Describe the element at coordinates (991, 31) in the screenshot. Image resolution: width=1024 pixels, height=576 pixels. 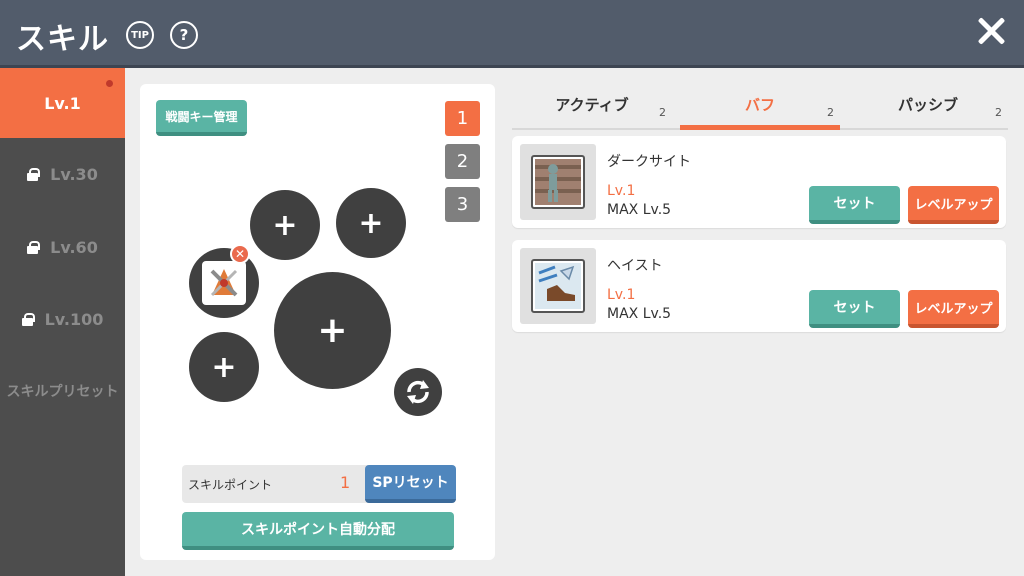
I see `close-icon` at that location.